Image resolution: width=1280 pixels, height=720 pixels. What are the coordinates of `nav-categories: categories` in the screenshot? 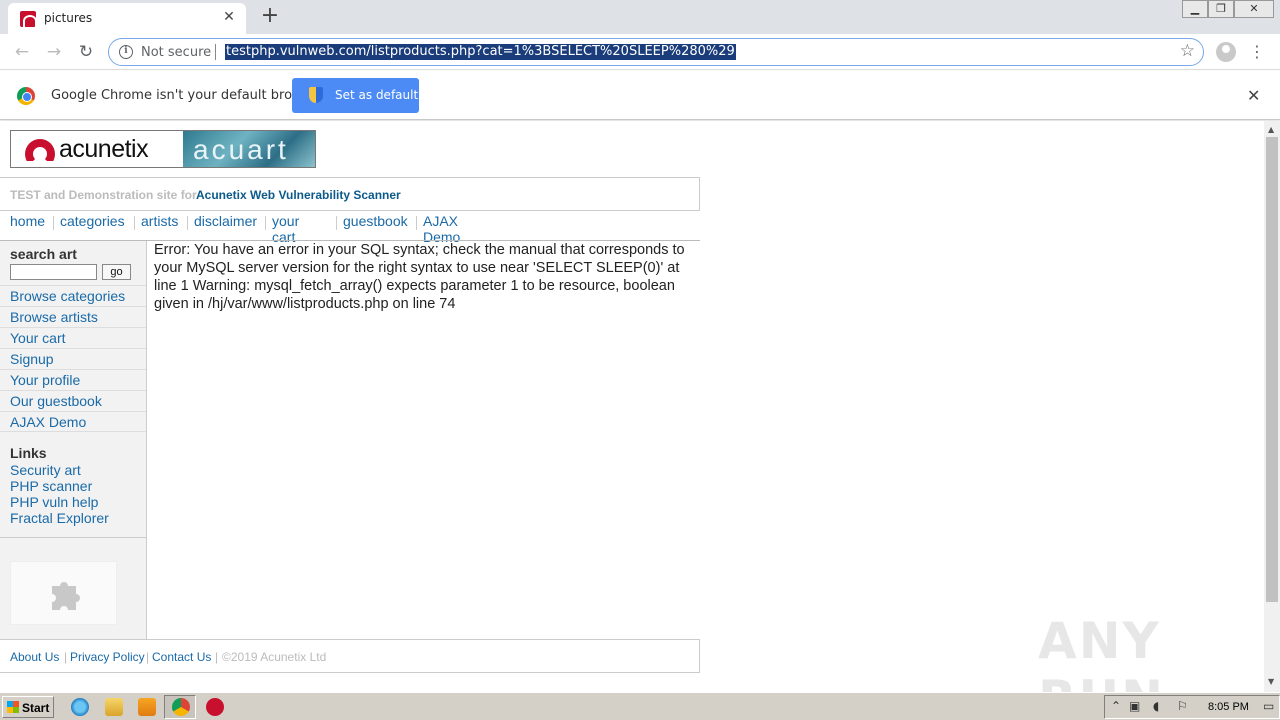 It's located at (92, 221).